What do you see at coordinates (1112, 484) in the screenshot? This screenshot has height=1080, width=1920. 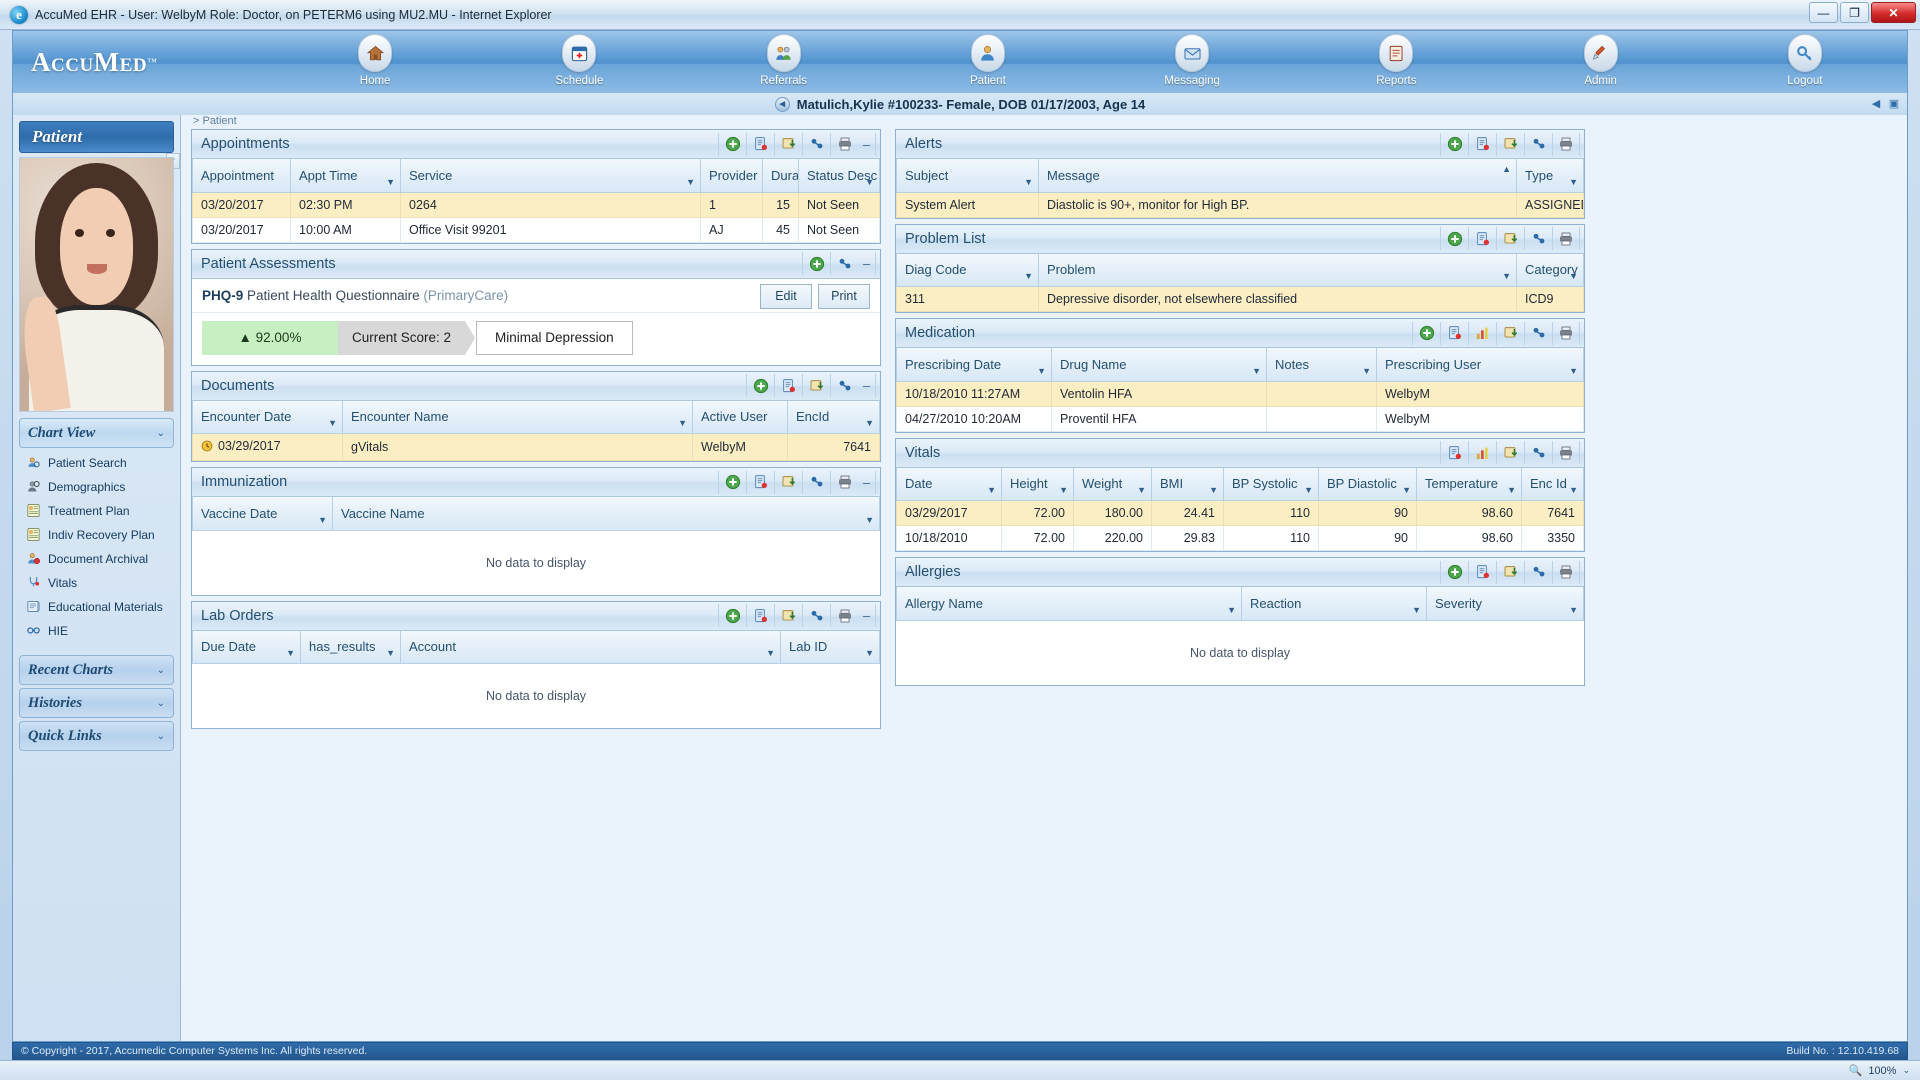 I see `column-header: Weight ▼` at bounding box center [1112, 484].